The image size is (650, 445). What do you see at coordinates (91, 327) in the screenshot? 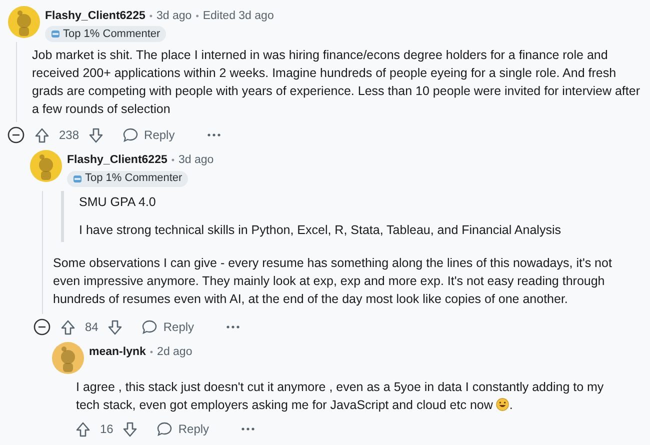
I see `vote-count: 84` at bounding box center [91, 327].